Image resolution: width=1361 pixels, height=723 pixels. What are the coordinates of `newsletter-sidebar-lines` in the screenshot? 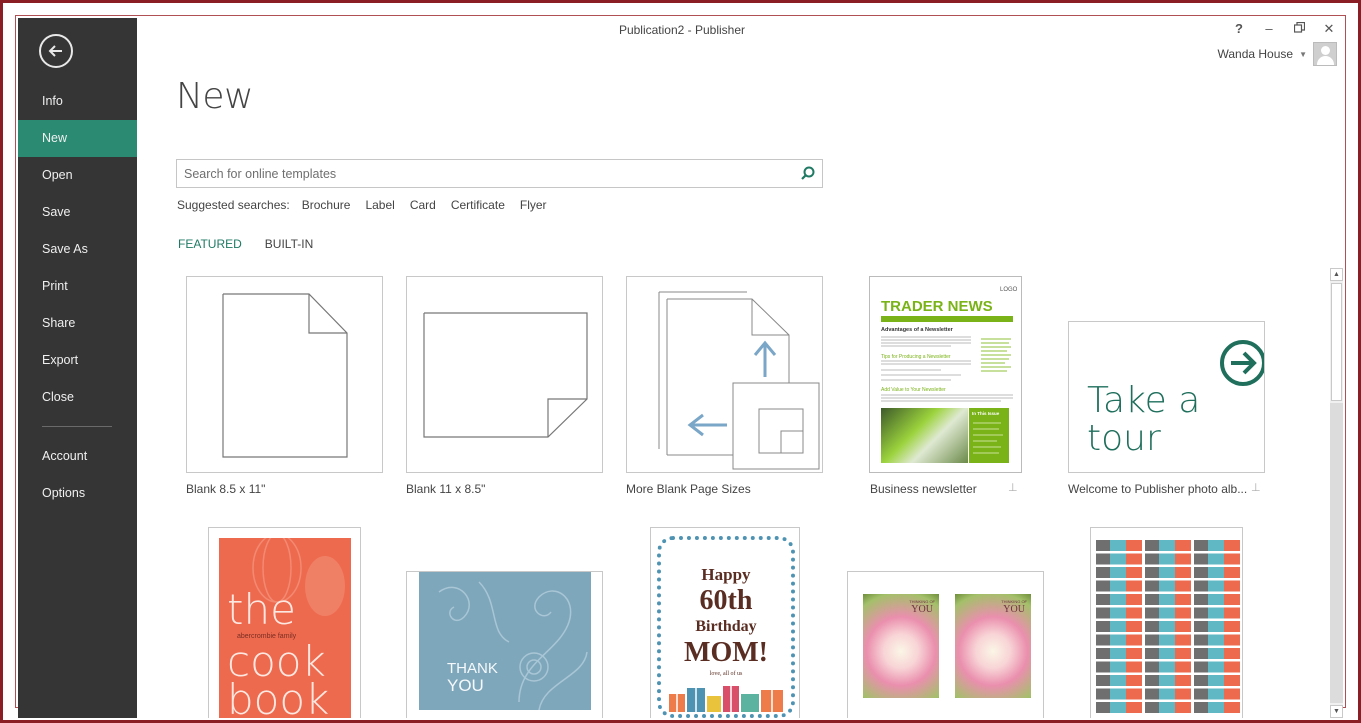 It's located at (988, 438).